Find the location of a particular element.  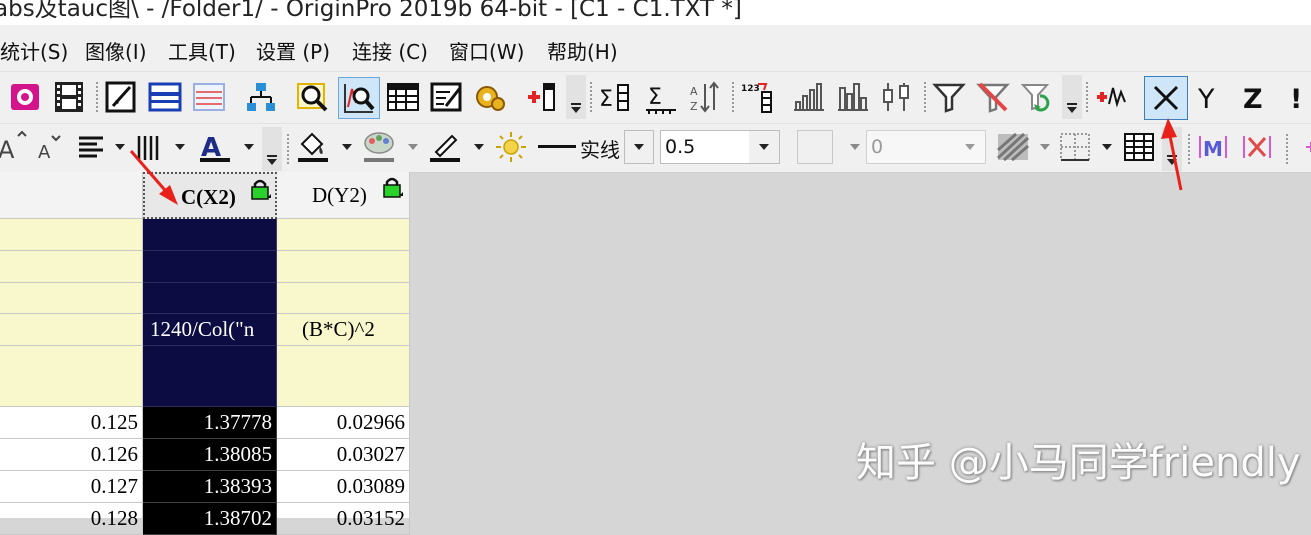

box-chart-icon is located at coordinates (897, 97).